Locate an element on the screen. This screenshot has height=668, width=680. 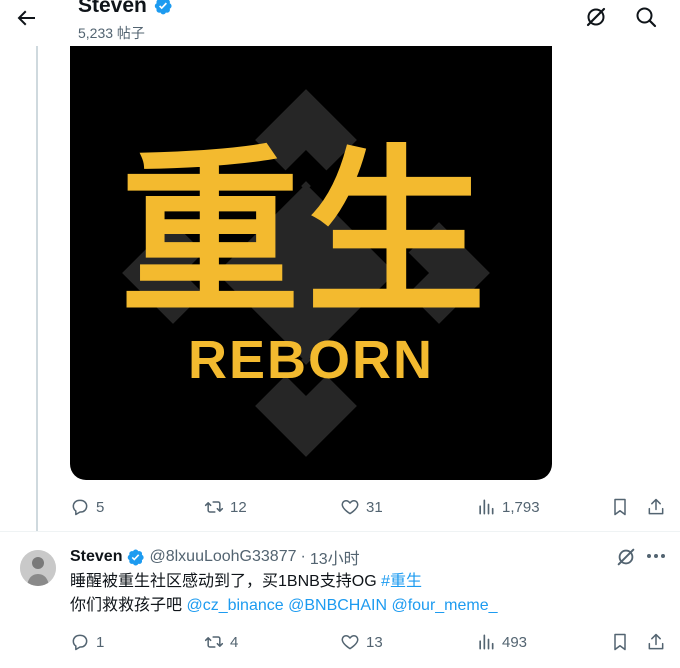
like-count: 31 is located at coordinates (374, 507).